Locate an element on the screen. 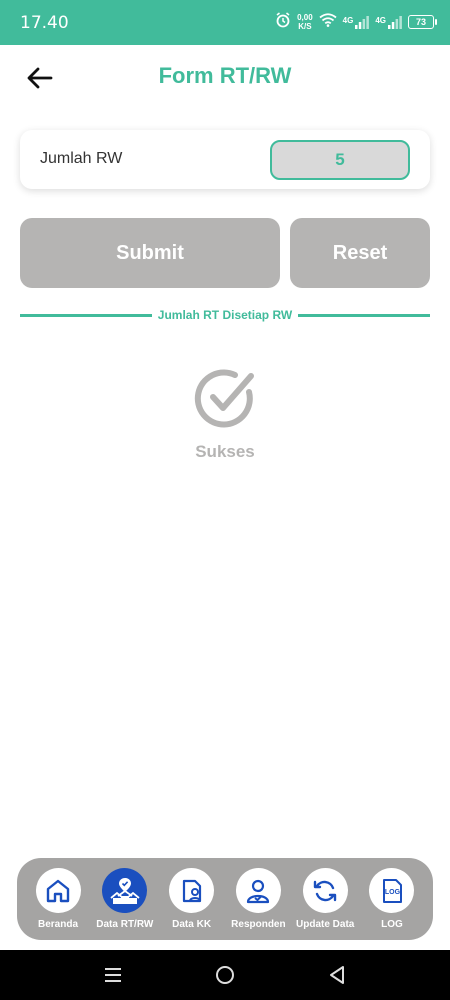  success-text: Sukses is located at coordinates (225, 451).